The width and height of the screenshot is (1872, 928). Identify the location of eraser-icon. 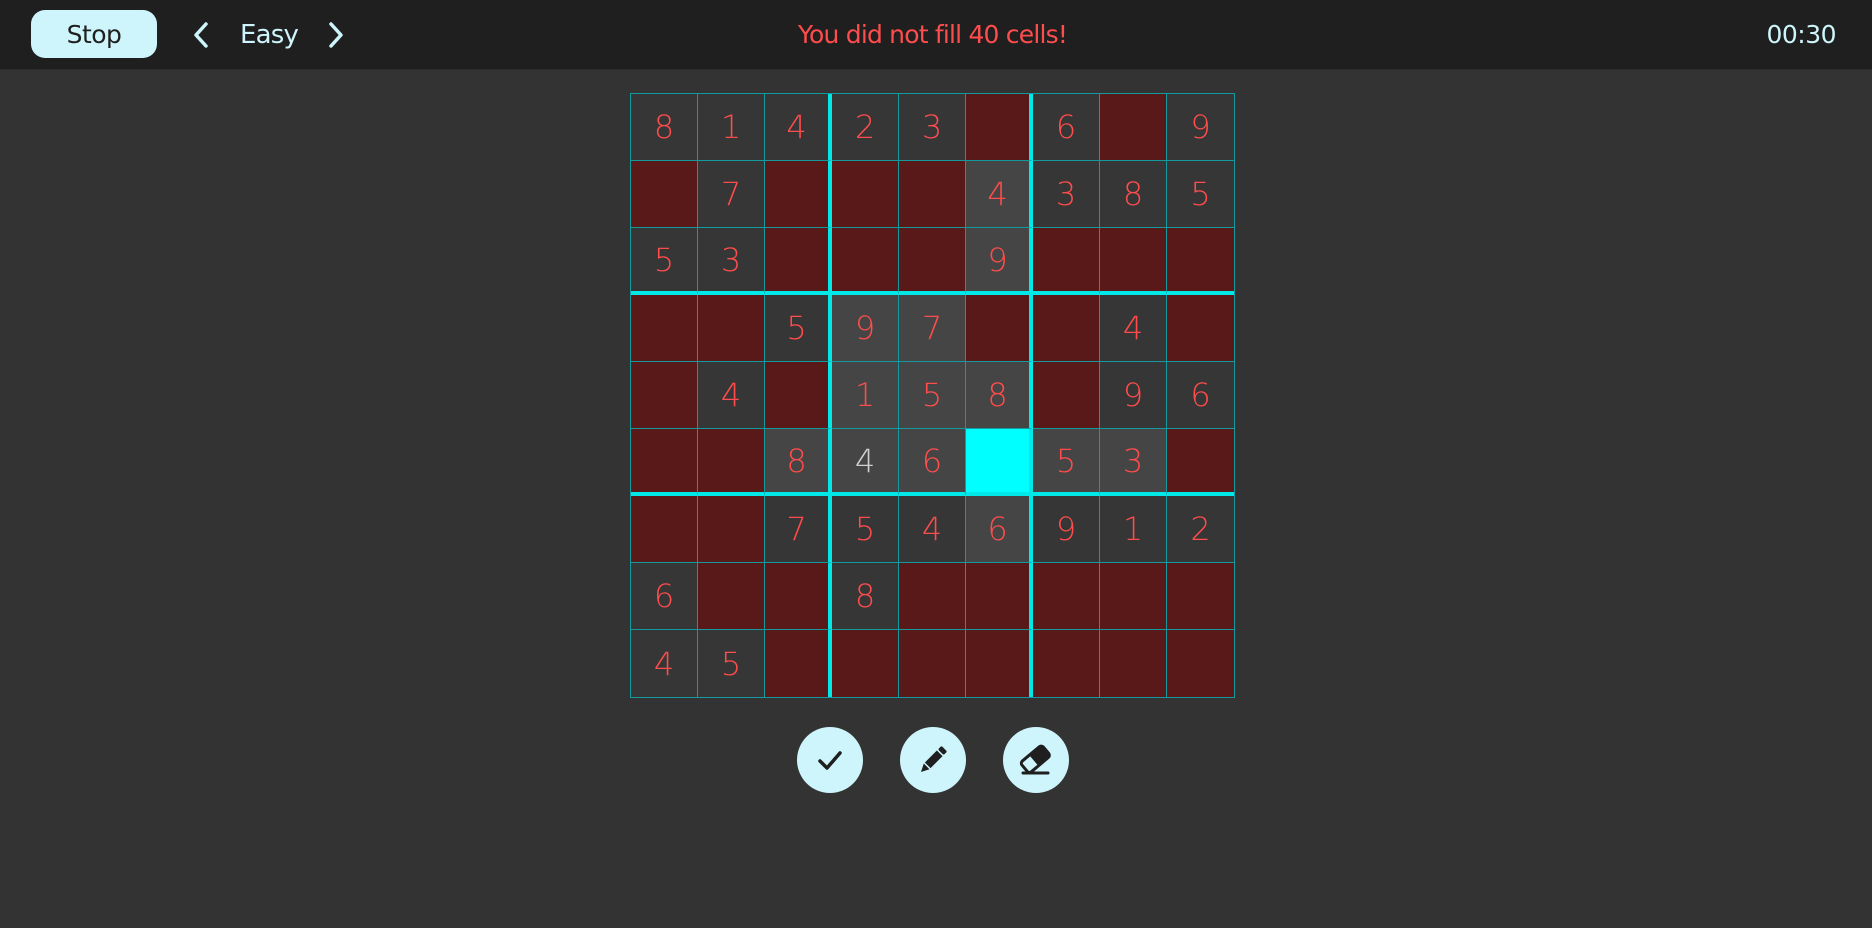
(1035, 759).